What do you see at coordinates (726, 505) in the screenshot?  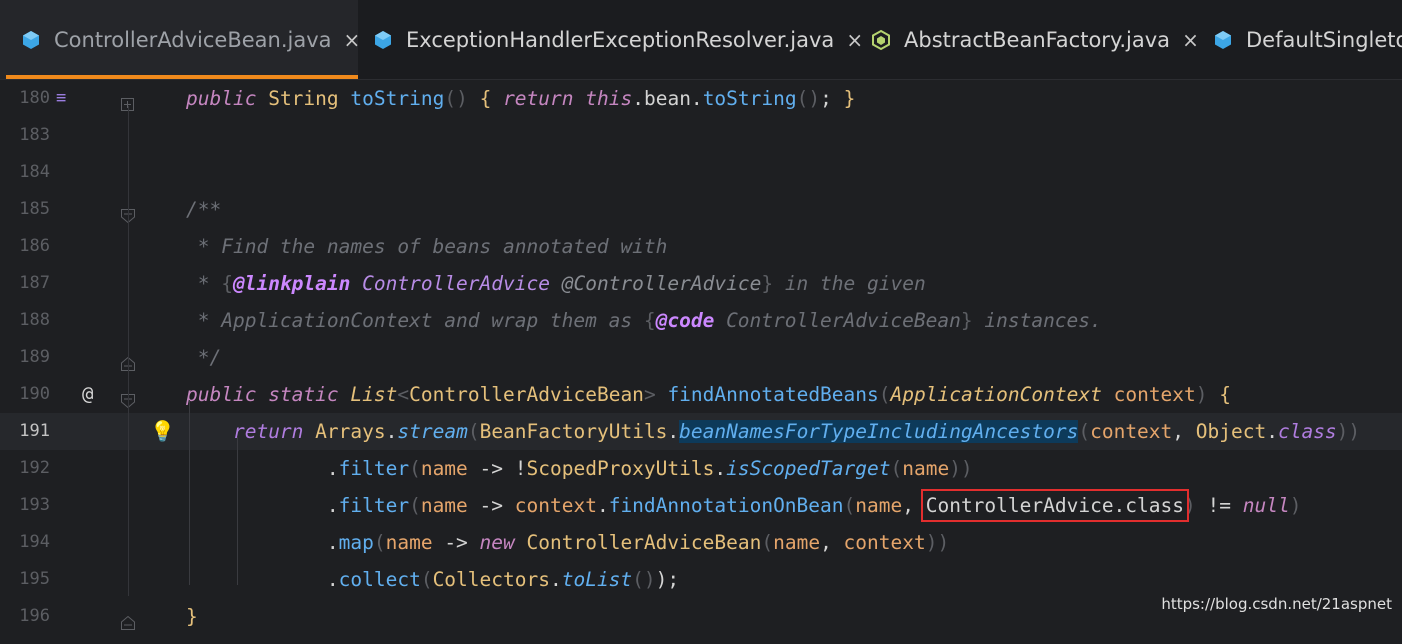 I see `code-token: findAnnotationOnBean` at bounding box center [726, 505].